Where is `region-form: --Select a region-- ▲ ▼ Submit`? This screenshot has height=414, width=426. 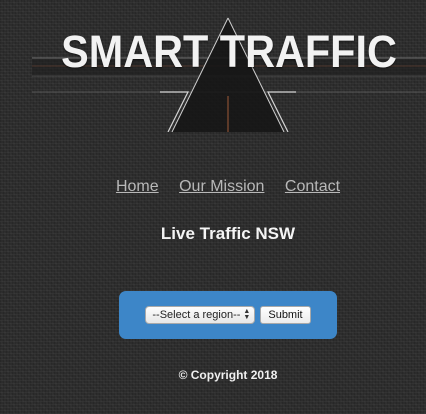
region-form: --Select a region-- ▲ ▼ Submit is located at coordinates (228, 315).